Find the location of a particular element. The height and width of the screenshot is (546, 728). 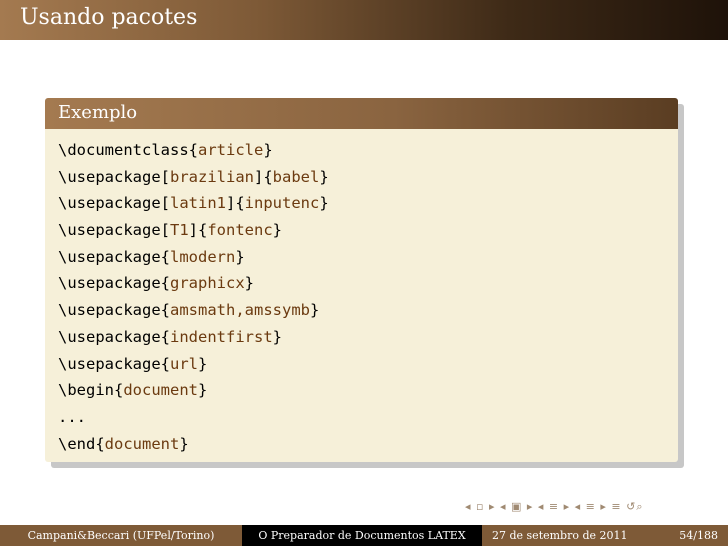

footer-author: Campani&Beccari (UFPel/Torino) is located at coordinates (121, 535).